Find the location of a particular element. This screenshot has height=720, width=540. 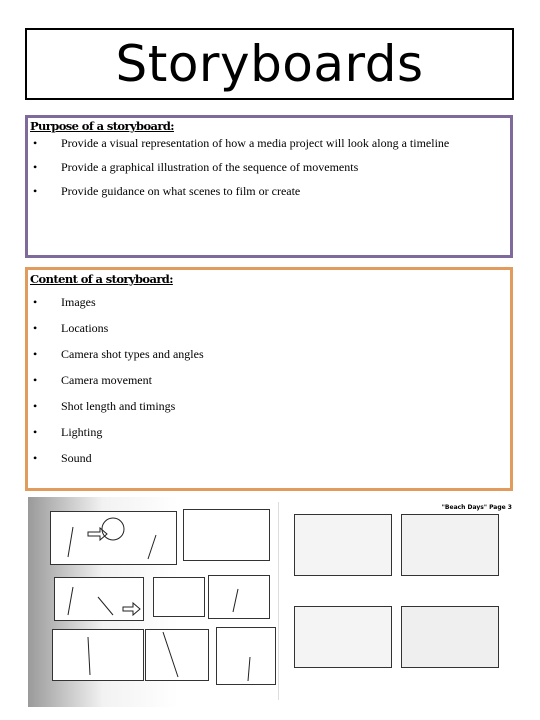

title-box: Storyboards is located at coordinates (269, 64).